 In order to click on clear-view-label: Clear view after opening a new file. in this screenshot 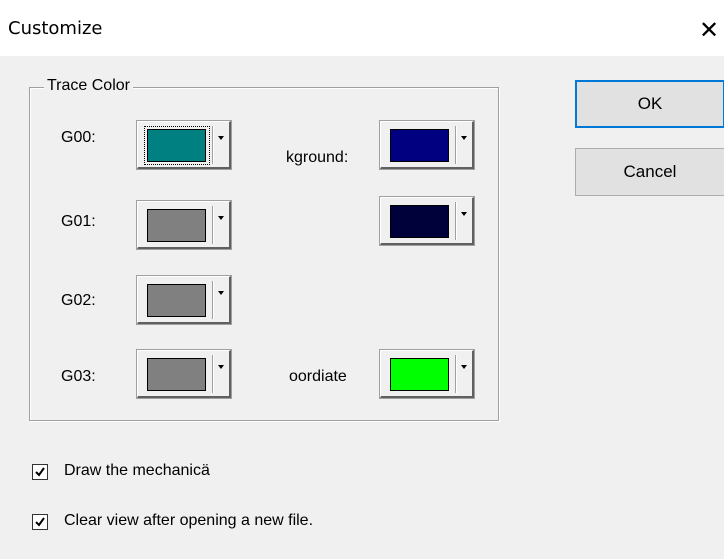, I will do `click(188, 521)`.